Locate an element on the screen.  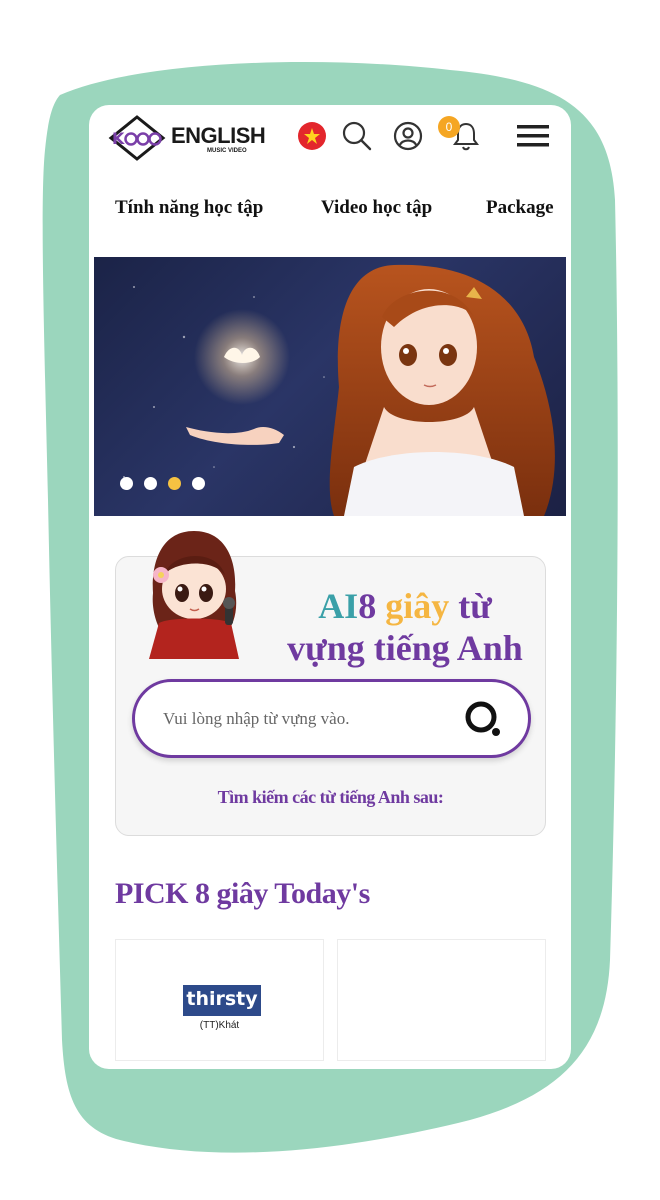
search-card-title: AI8 giây từ vựng tiếng Anh is located at coordinates (405, 627).